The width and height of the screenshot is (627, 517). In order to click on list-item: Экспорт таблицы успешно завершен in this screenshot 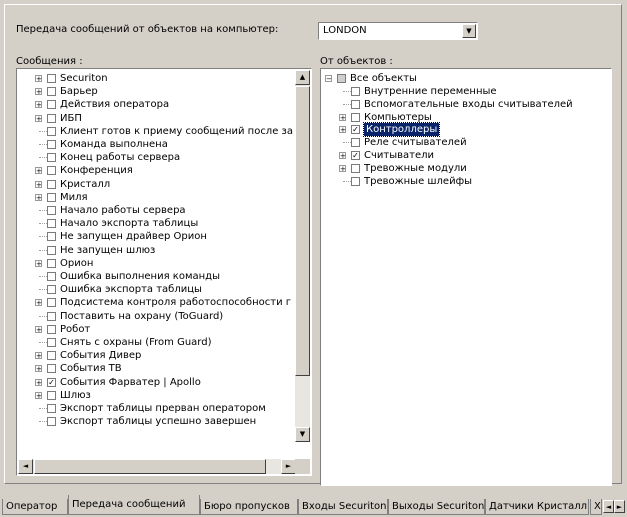, I will do `click(156, 421)`.